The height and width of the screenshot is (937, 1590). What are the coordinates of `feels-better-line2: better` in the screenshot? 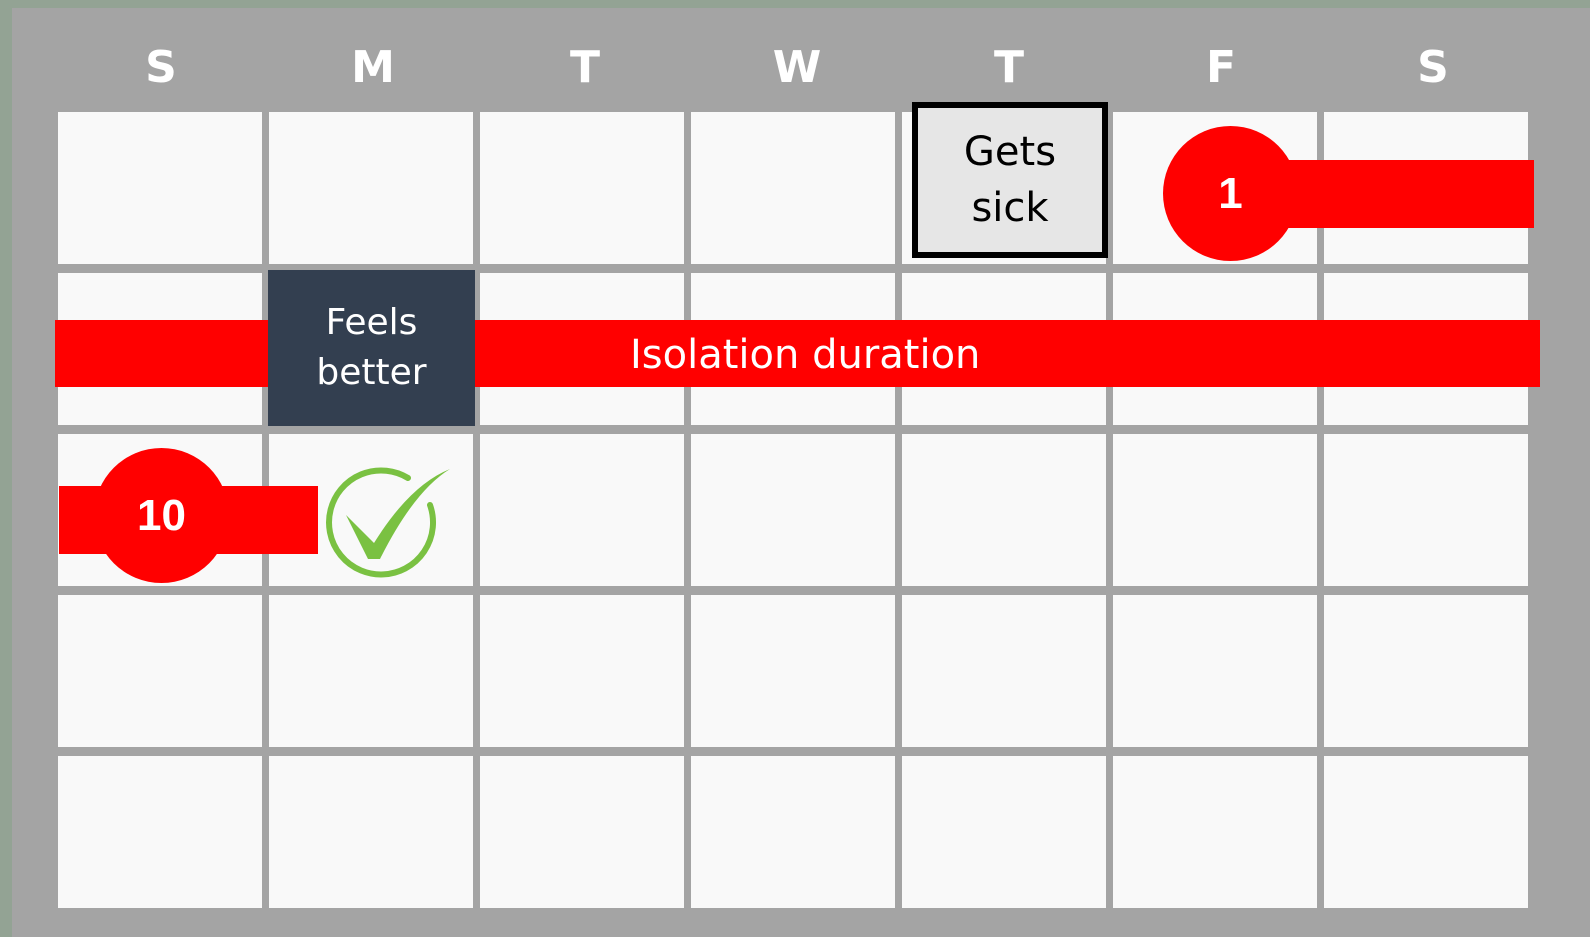 It's located at (371, 372).